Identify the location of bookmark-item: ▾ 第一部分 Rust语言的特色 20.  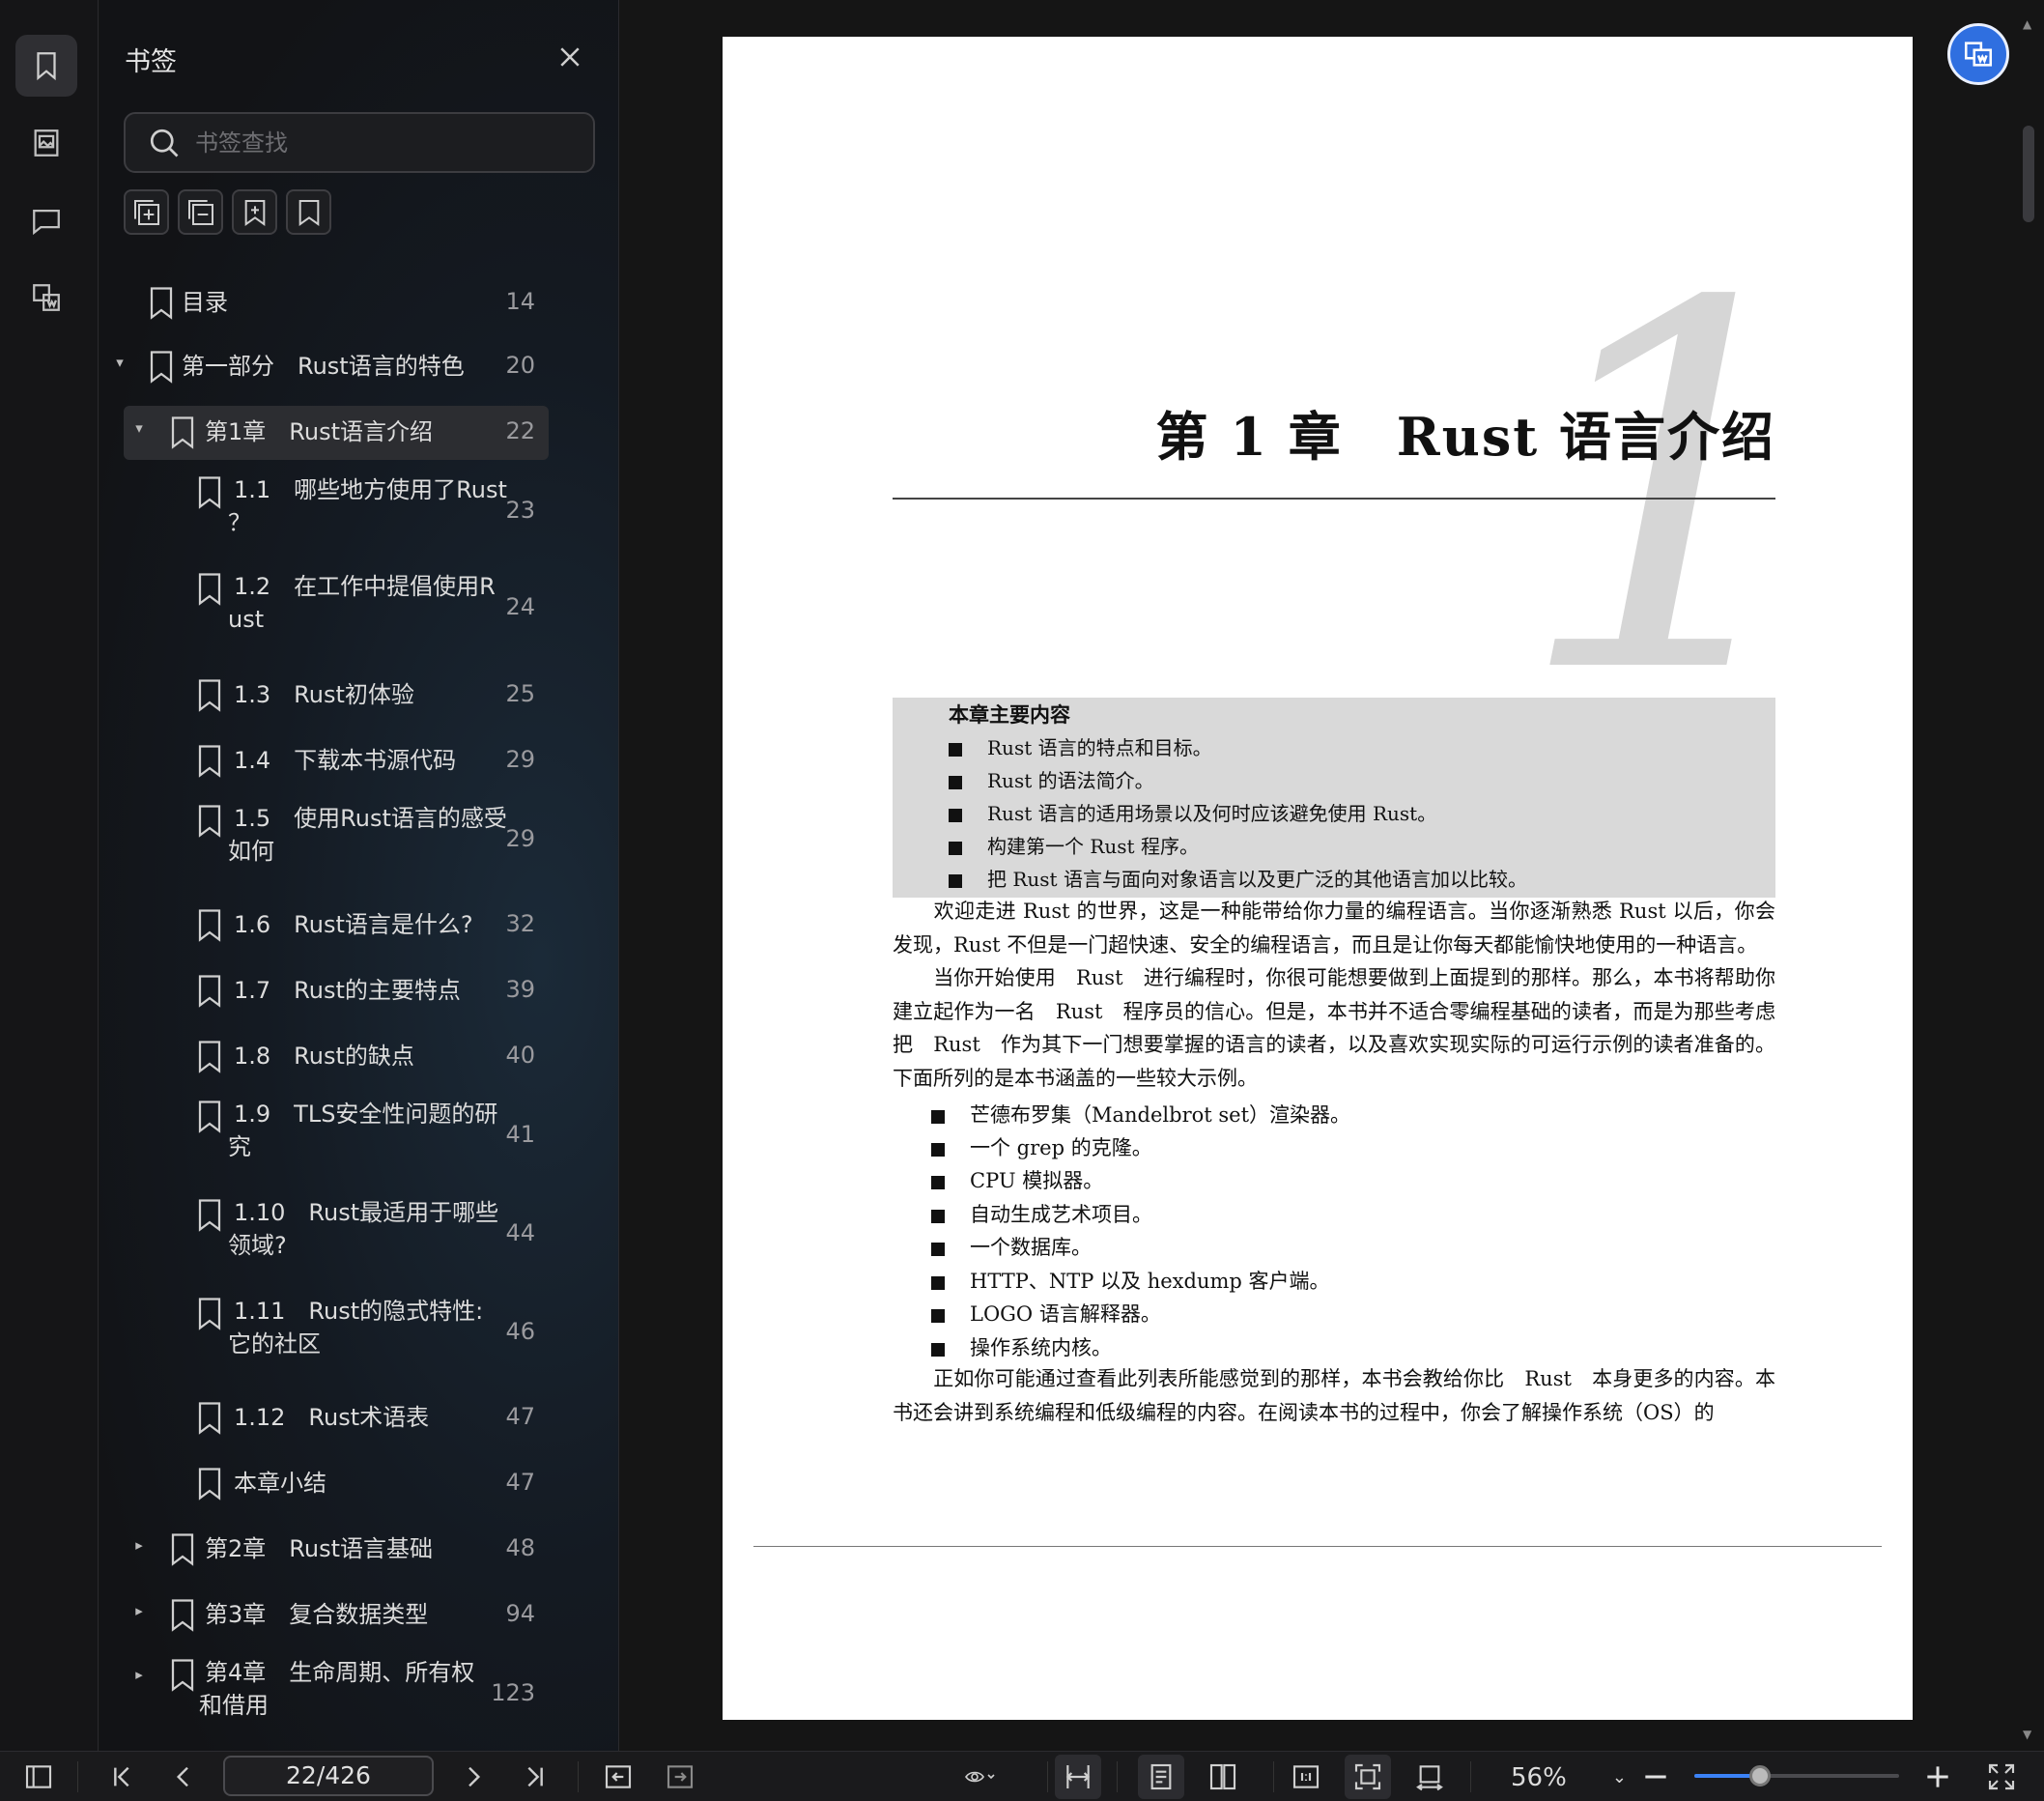
(333, 367).